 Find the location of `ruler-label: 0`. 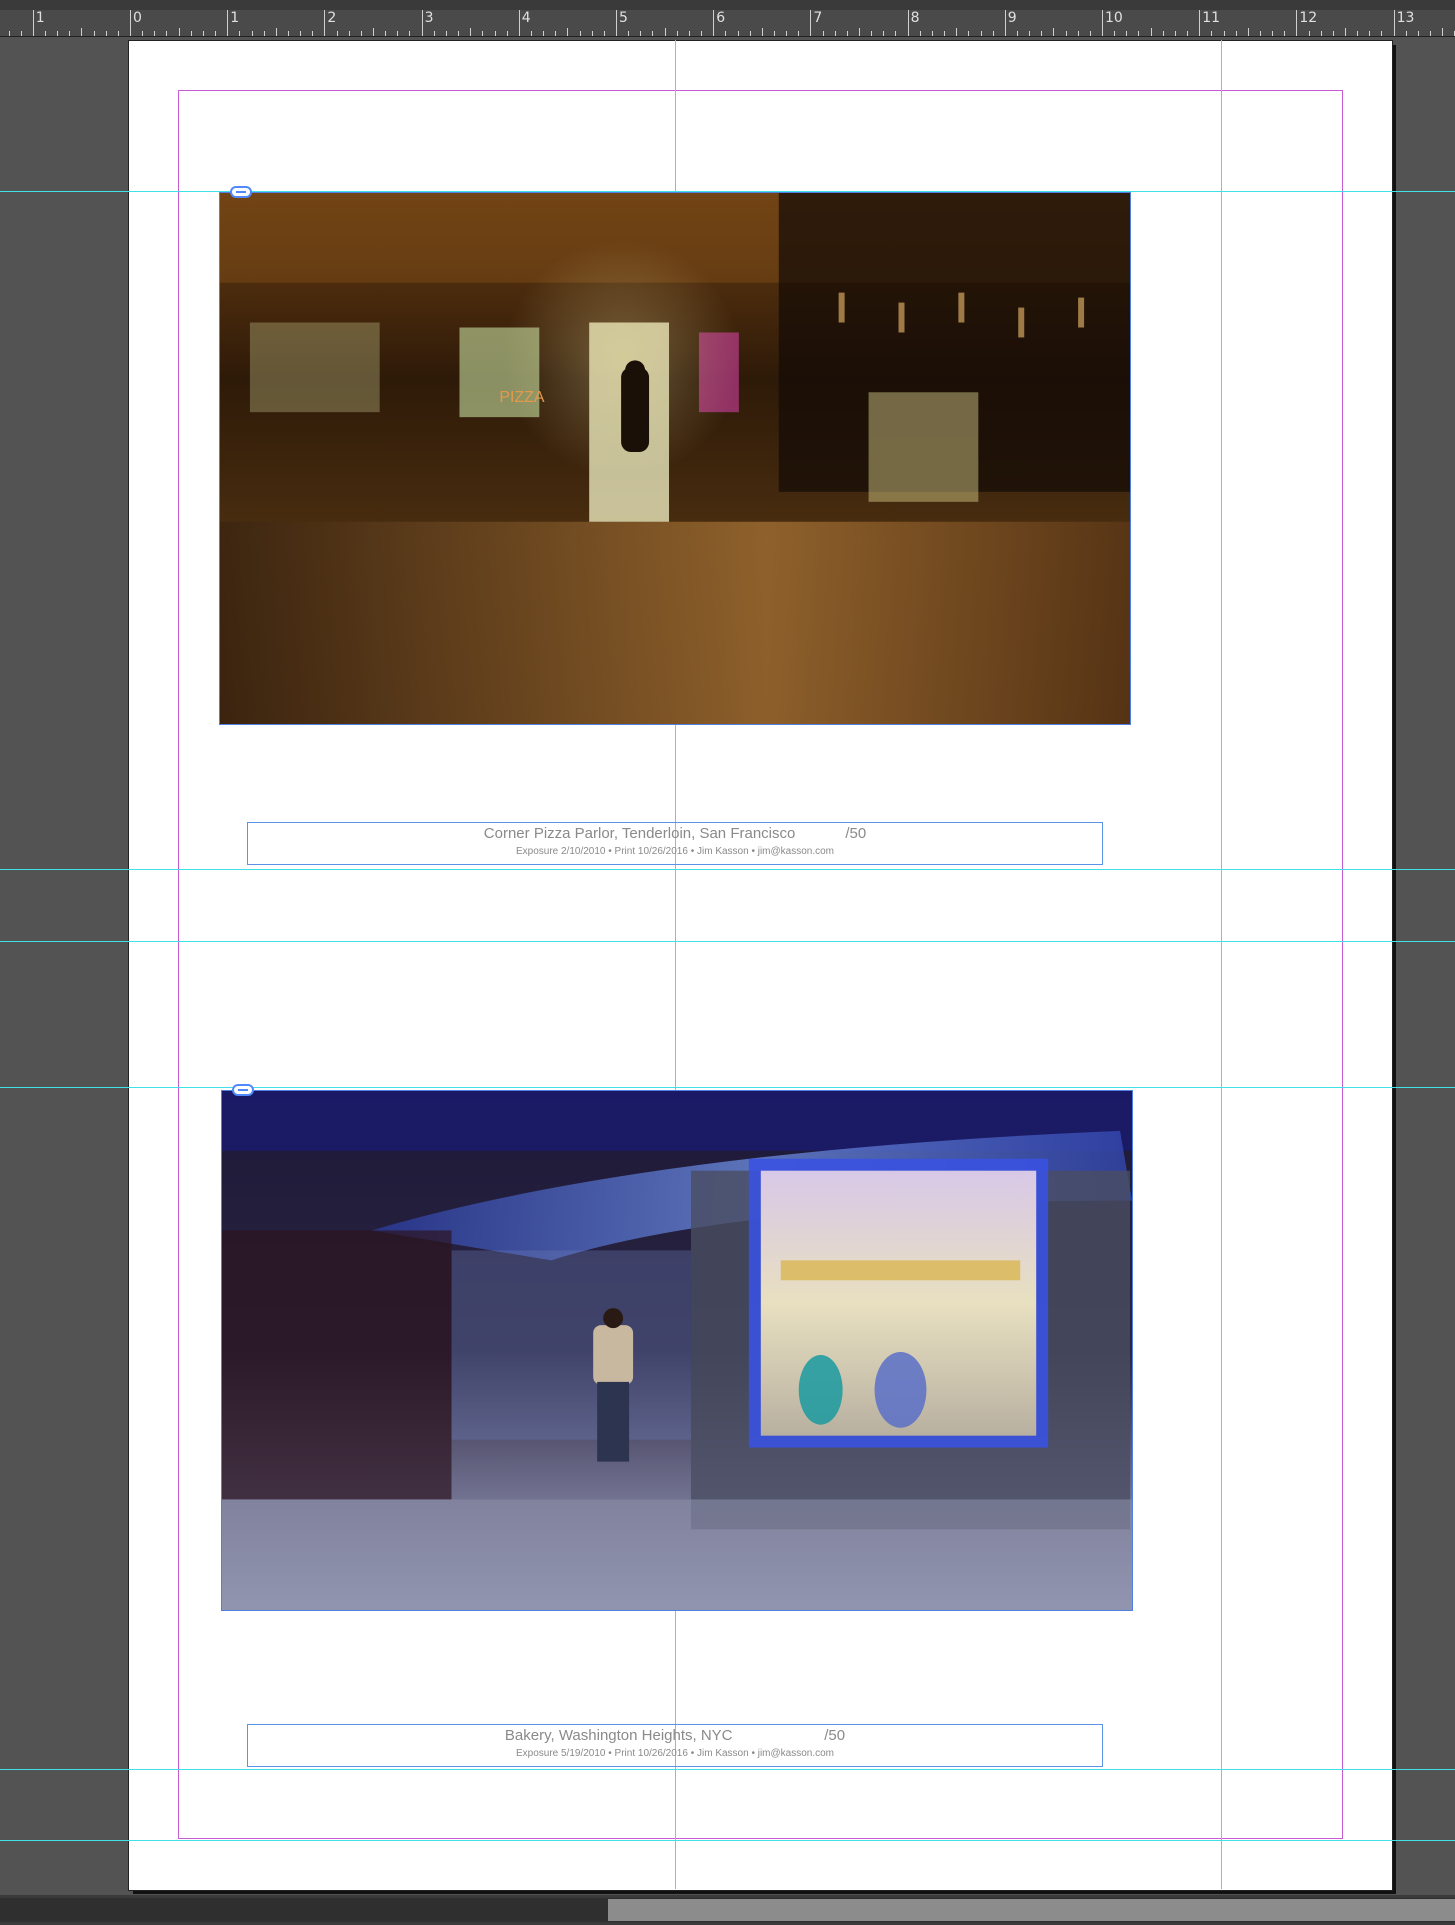

ruler-label: 0 is located at coordinates (137, 18).